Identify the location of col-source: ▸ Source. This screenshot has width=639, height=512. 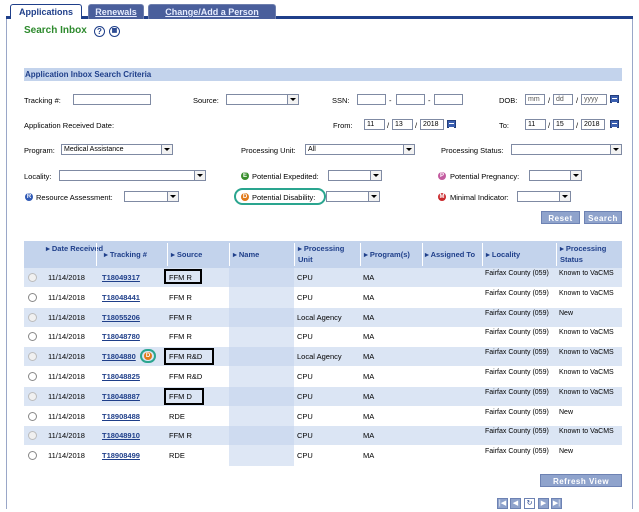
(186, 254).